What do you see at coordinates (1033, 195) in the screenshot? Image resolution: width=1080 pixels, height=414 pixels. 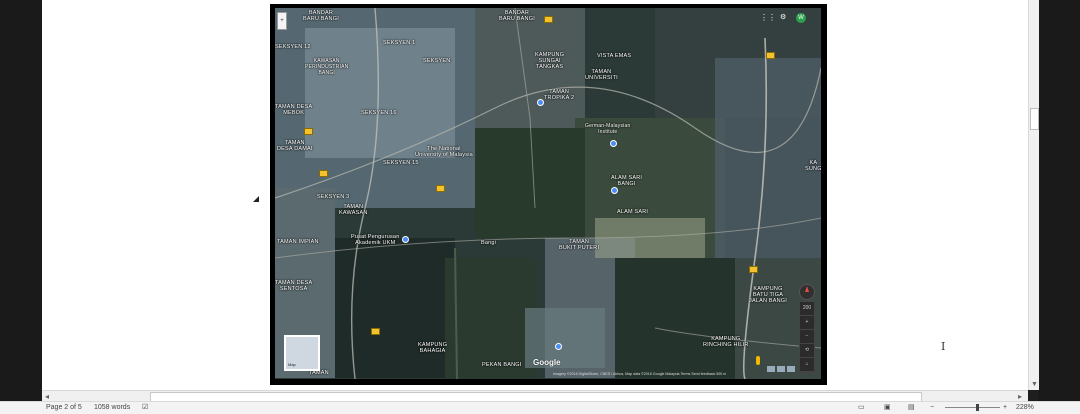 I see `vertical-scrollbar: ▼` at bounding box center [1033, 195].